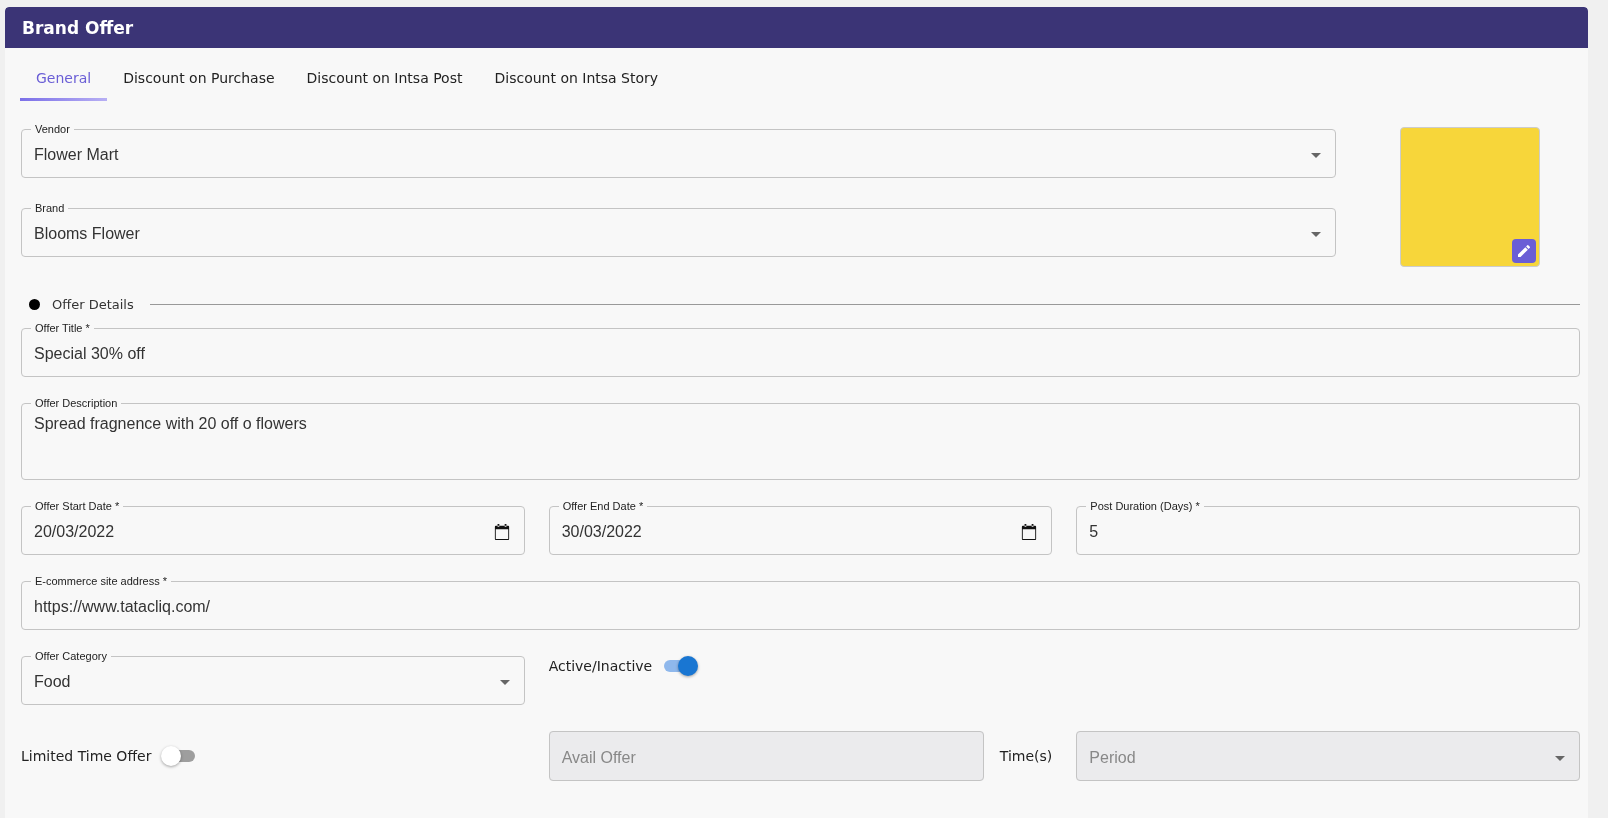 The height and width of the screenshot is (818, 1608). Describe the element at coordinates (576, 81) in the screenshot. I see `tab: Discount on Intsa Story` at that location.